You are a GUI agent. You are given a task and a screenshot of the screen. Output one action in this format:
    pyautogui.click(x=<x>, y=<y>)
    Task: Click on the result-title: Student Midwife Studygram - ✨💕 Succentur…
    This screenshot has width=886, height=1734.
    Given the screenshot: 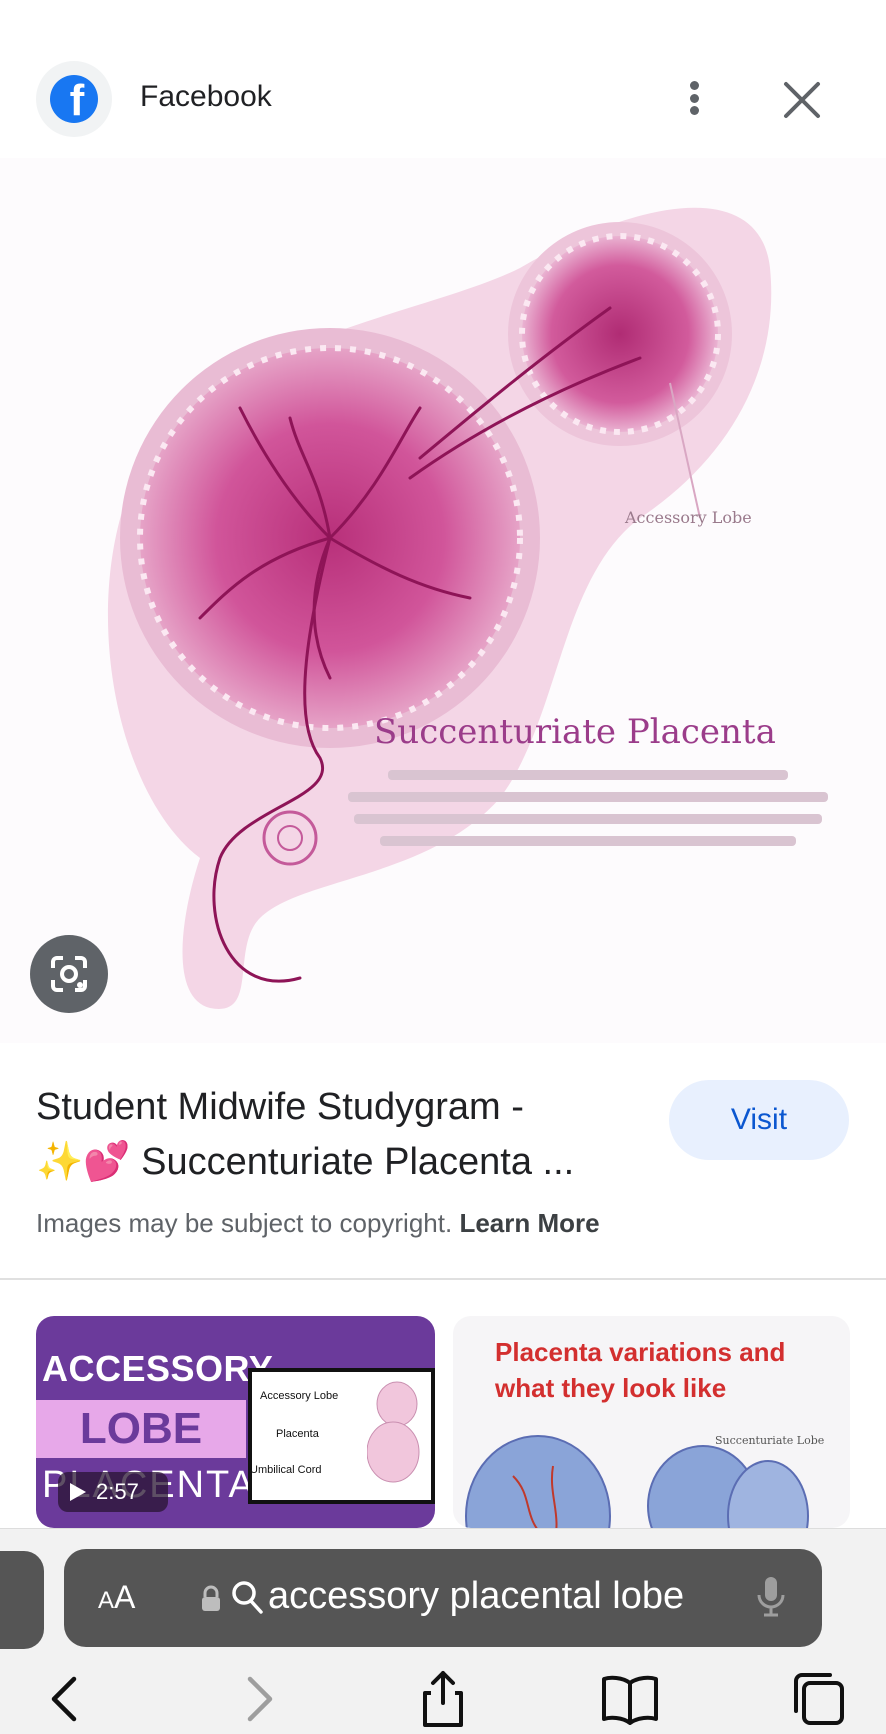 What is the action you would take?
    pyautogui.click(x=336, y=1135)
    